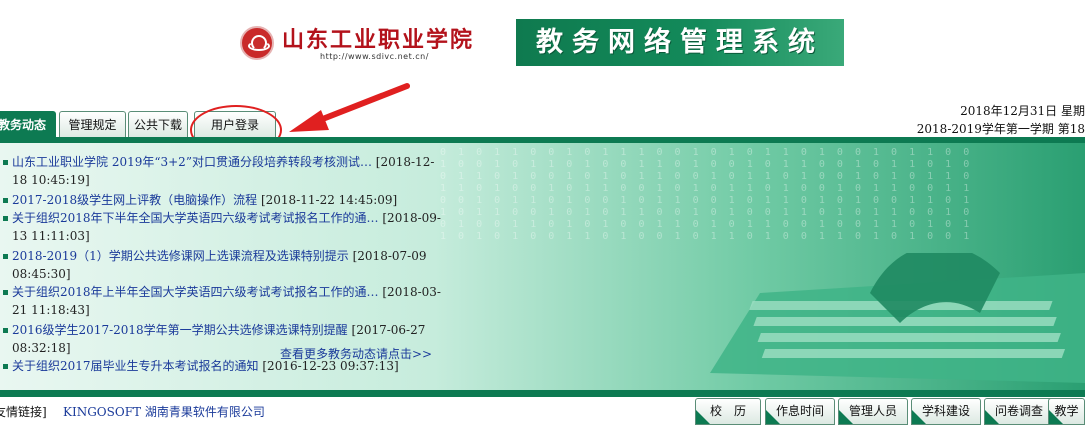 The image size is (1085, 425). What do you see at coordinates (897, 318) in the screenshot?
I see `keyboard-illustration-icon` at bounding box center [897, 318].